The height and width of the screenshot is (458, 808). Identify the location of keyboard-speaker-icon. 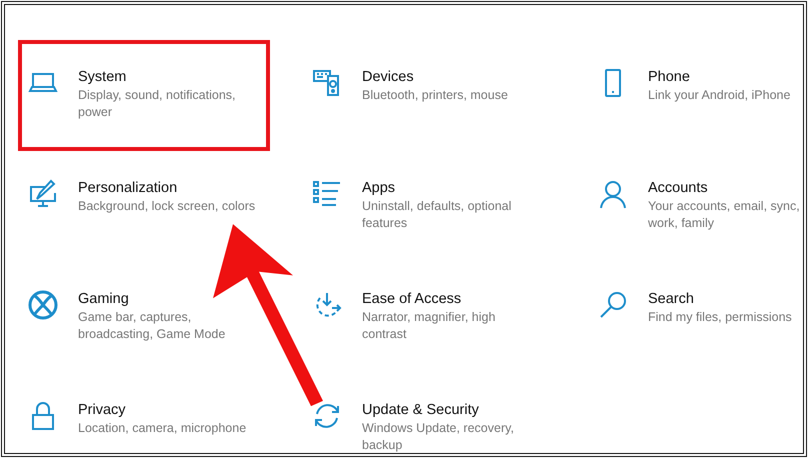
(327, 83).